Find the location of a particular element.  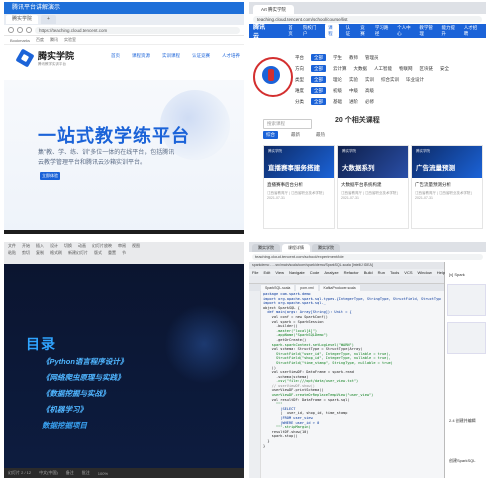

brand-logo: 腾讯云 is located at coordinates (260, 31).